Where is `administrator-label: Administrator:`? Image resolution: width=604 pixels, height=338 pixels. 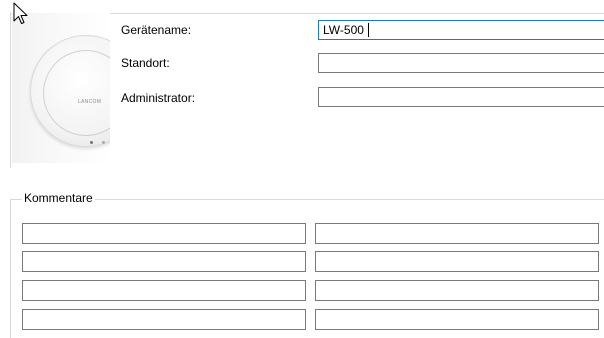
administrator-label: Administrator: is located at coordinates (158, 98).